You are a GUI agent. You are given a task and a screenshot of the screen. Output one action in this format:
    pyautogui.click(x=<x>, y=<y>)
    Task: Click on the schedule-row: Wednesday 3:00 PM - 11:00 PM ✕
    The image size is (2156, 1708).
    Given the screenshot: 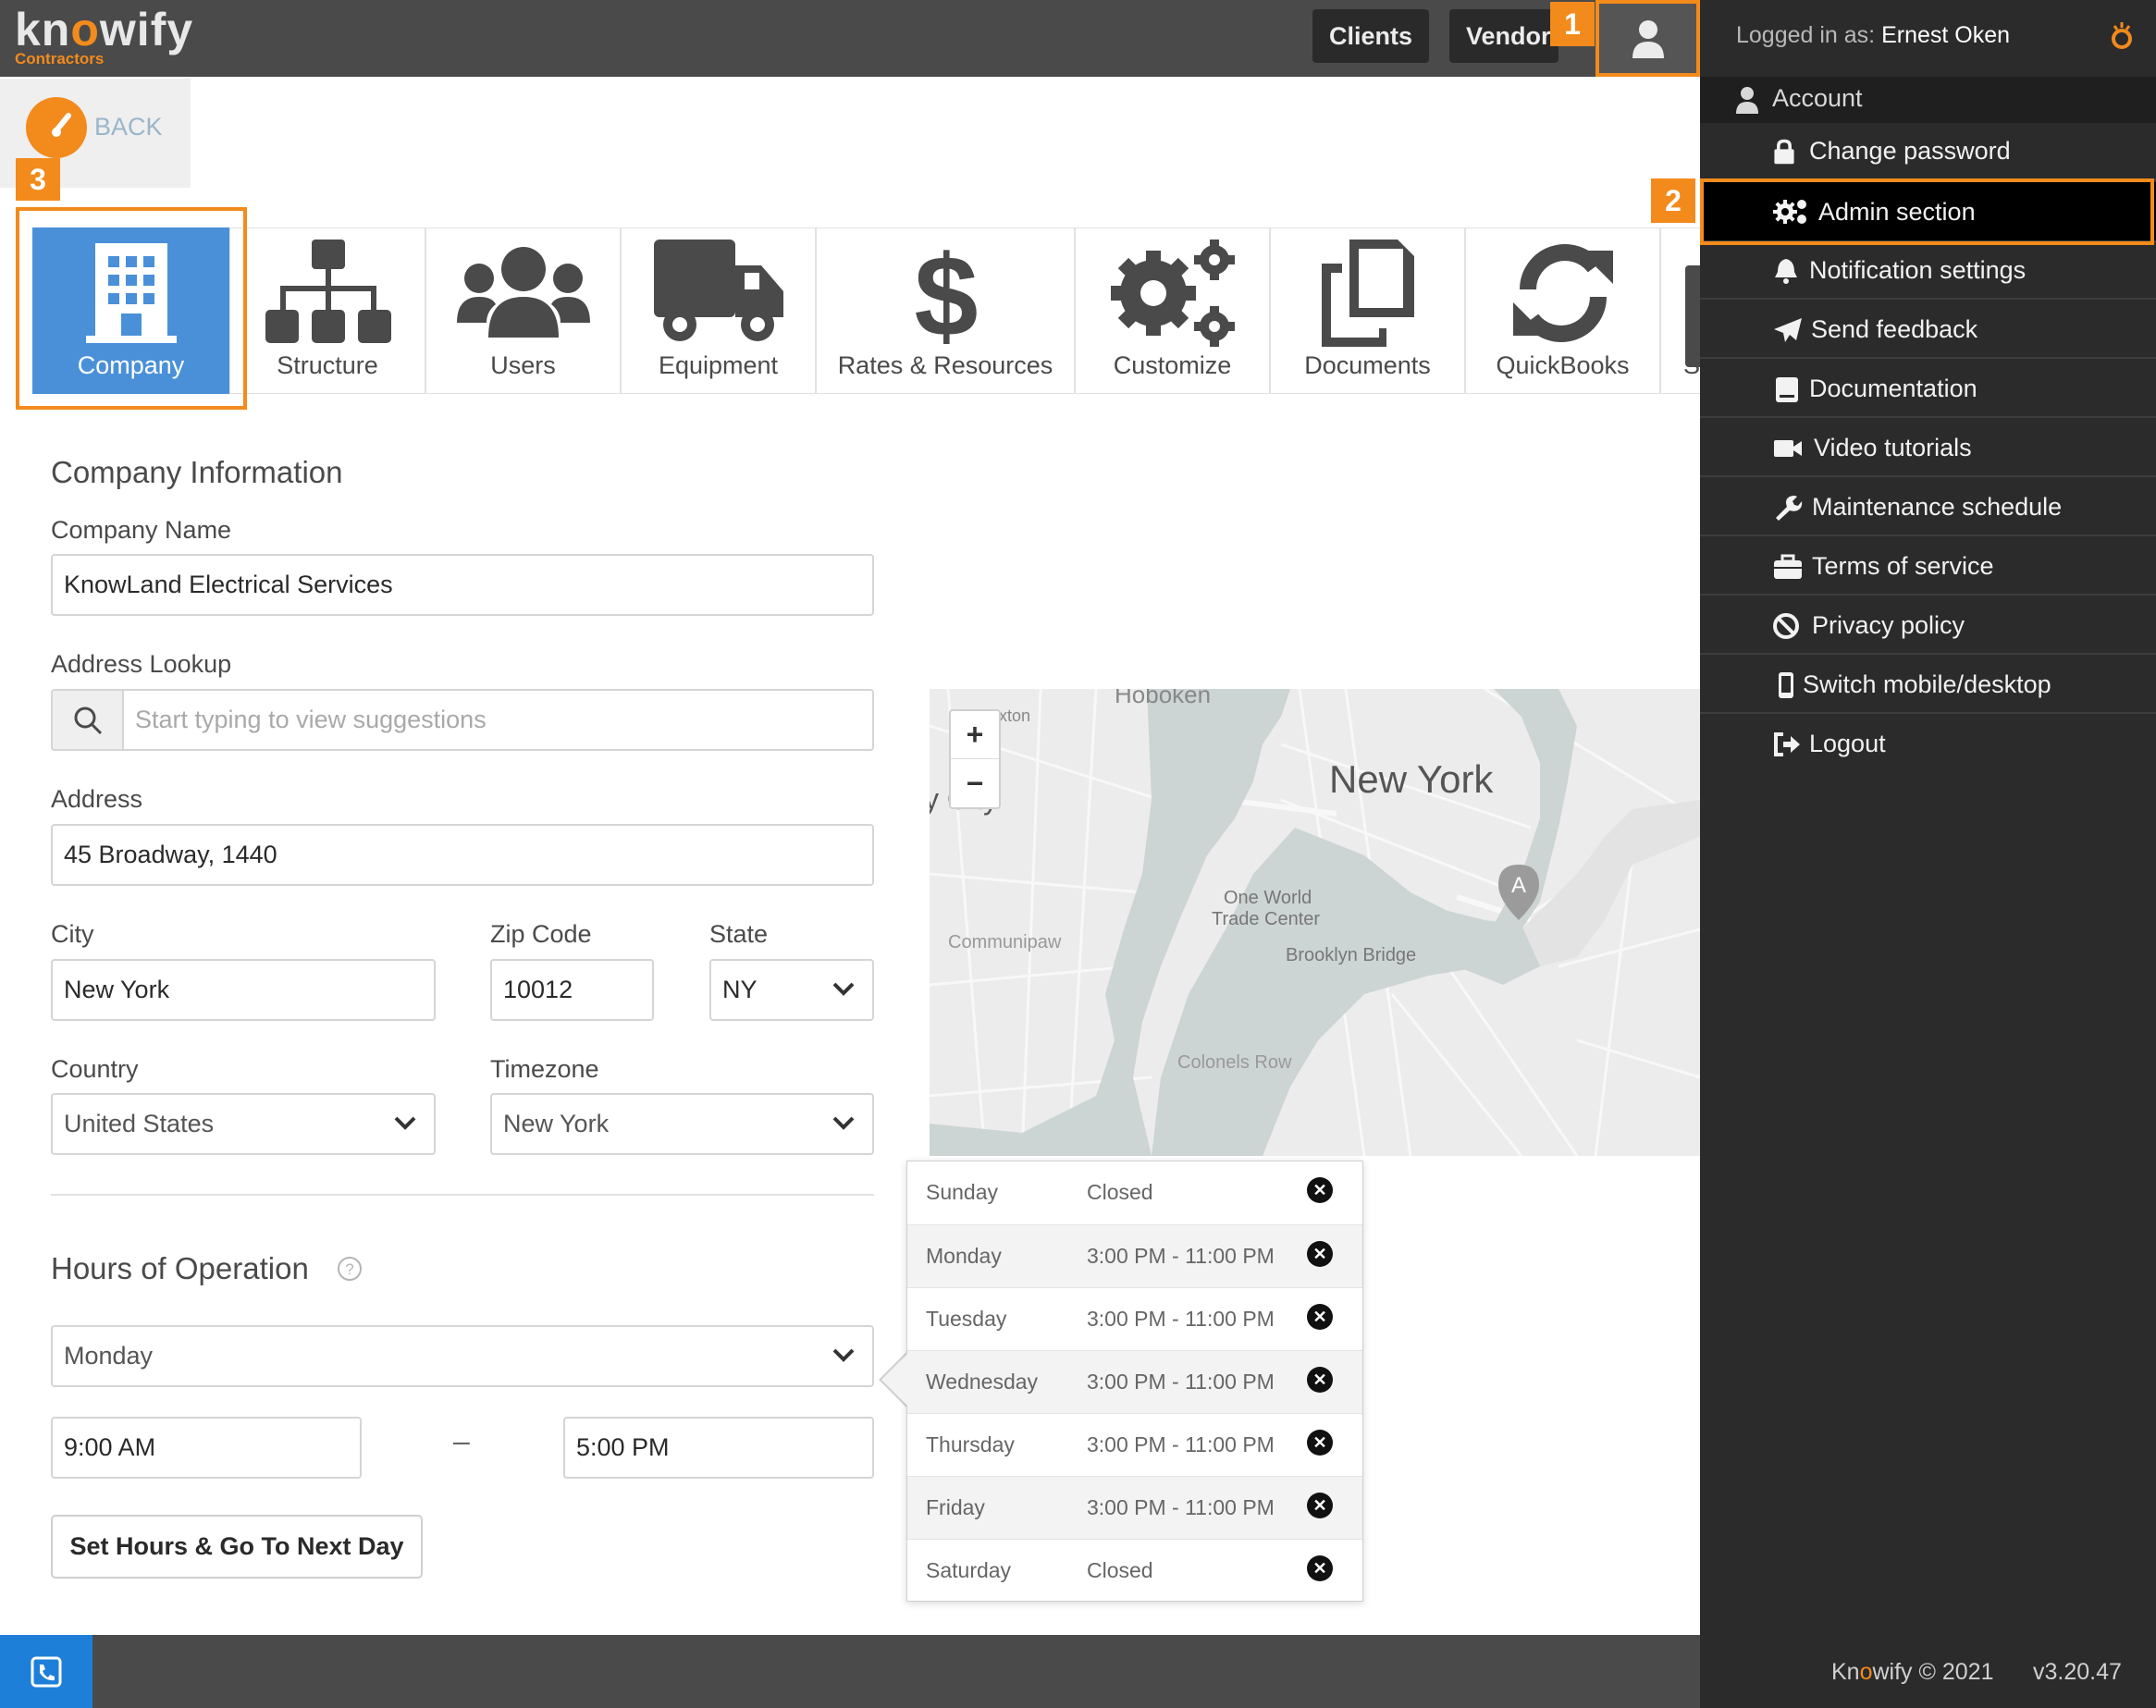 What is the action you would take?
    pyautogui.click(x=1135, y=1381)
    